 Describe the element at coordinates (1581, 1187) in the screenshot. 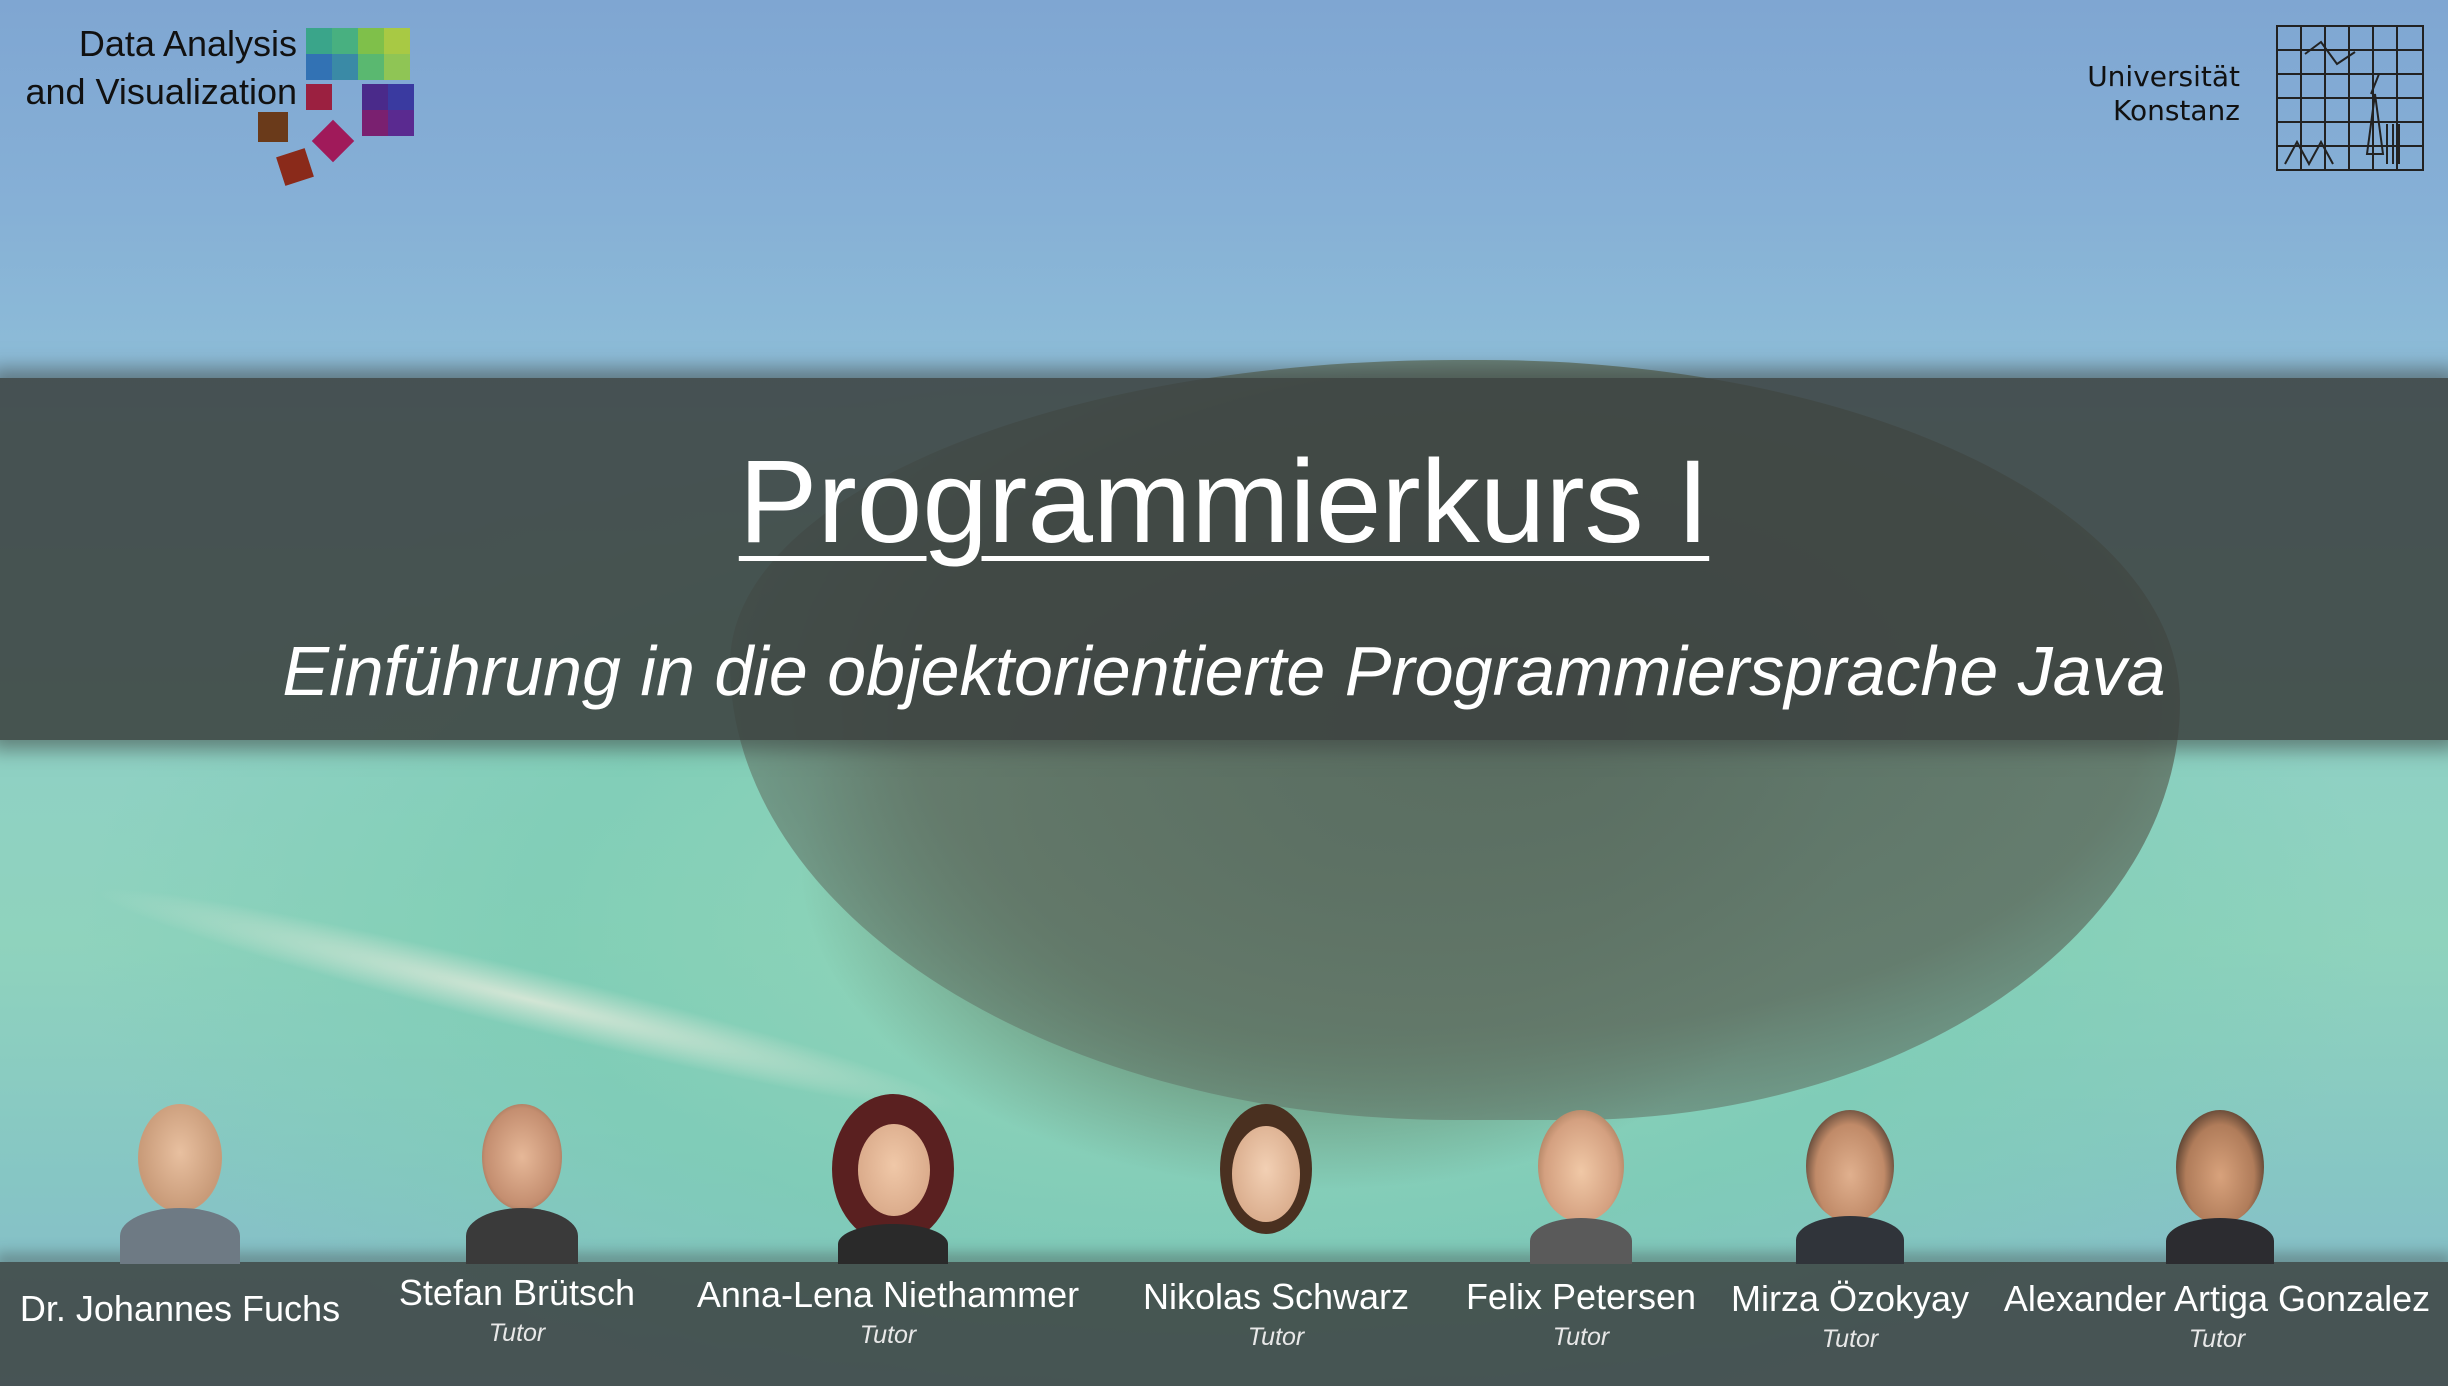

I see `person-photo-petersen` at that location.